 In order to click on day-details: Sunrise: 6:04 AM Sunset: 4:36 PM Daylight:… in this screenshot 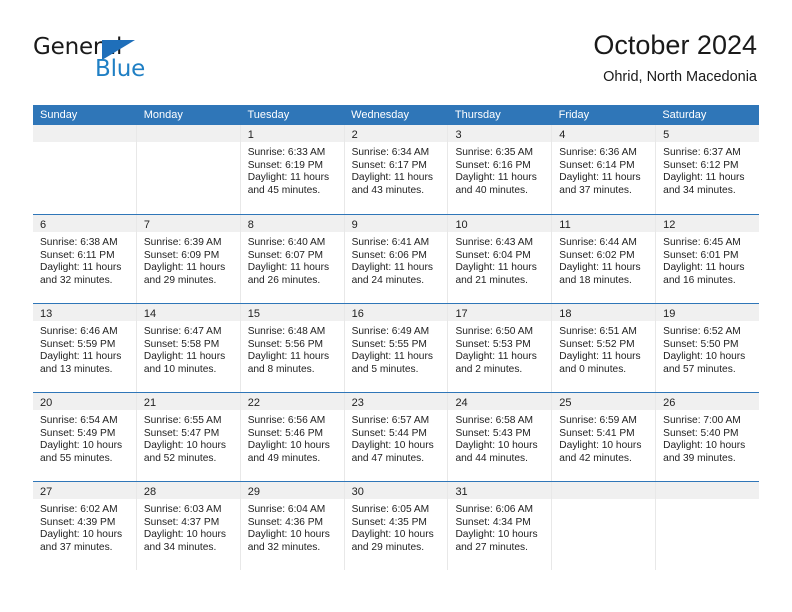, I will do `click(292, 526)`.